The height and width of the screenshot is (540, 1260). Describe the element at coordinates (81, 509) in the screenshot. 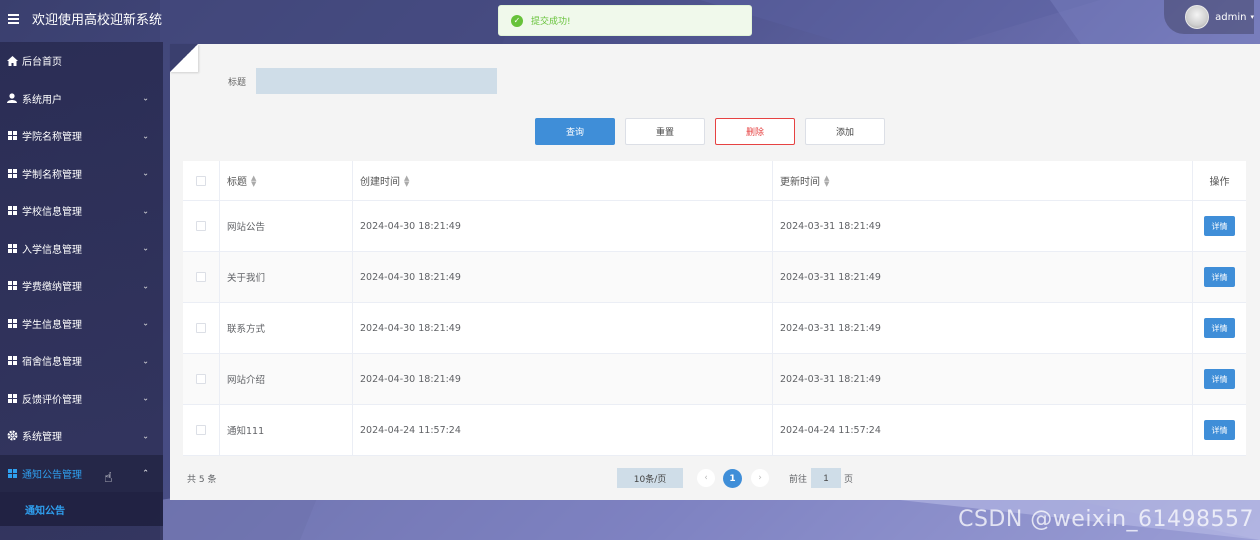

I see `sidebar-subitem-notice: 通知公告` at that location.